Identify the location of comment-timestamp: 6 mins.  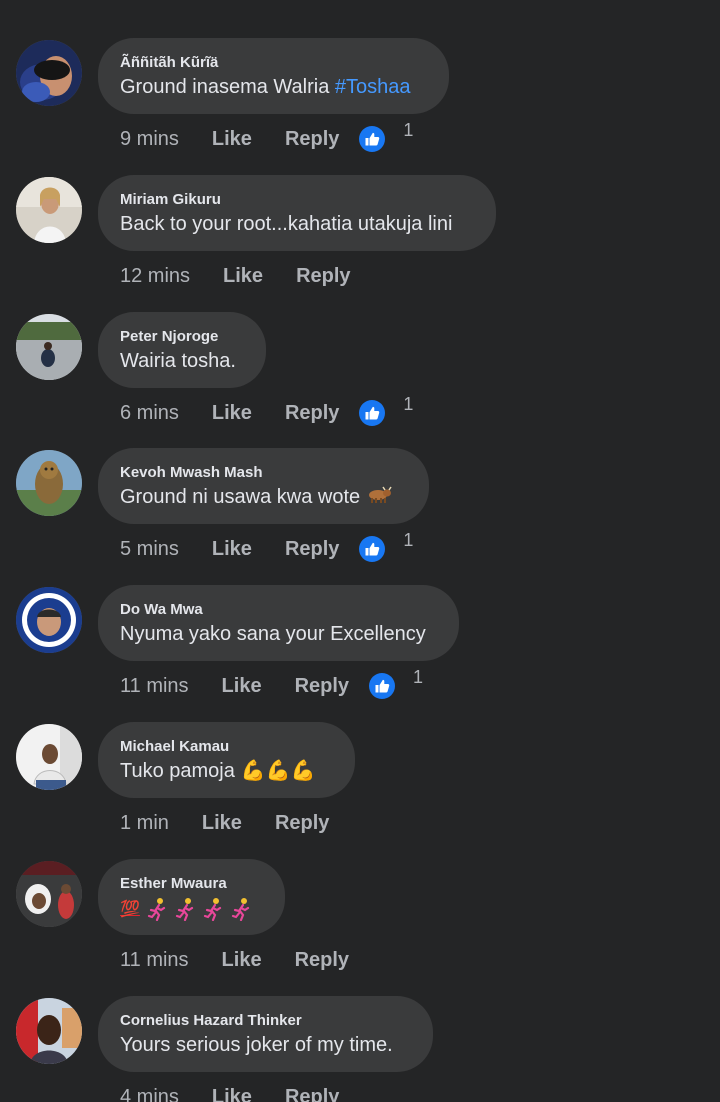
(149, 413).